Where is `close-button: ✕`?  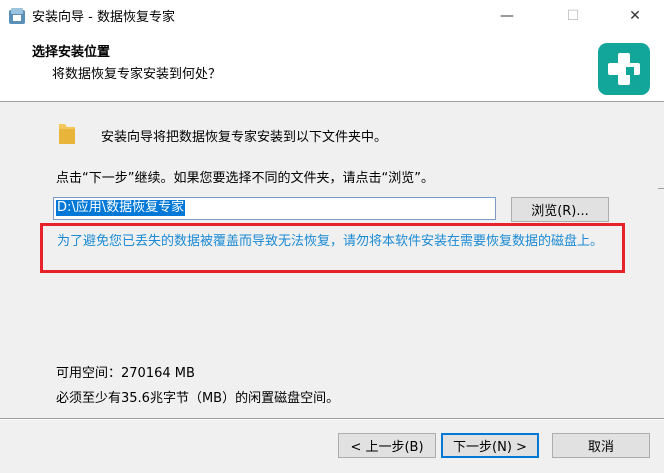 close-button: ✕ is located at coordinates (635, 15).